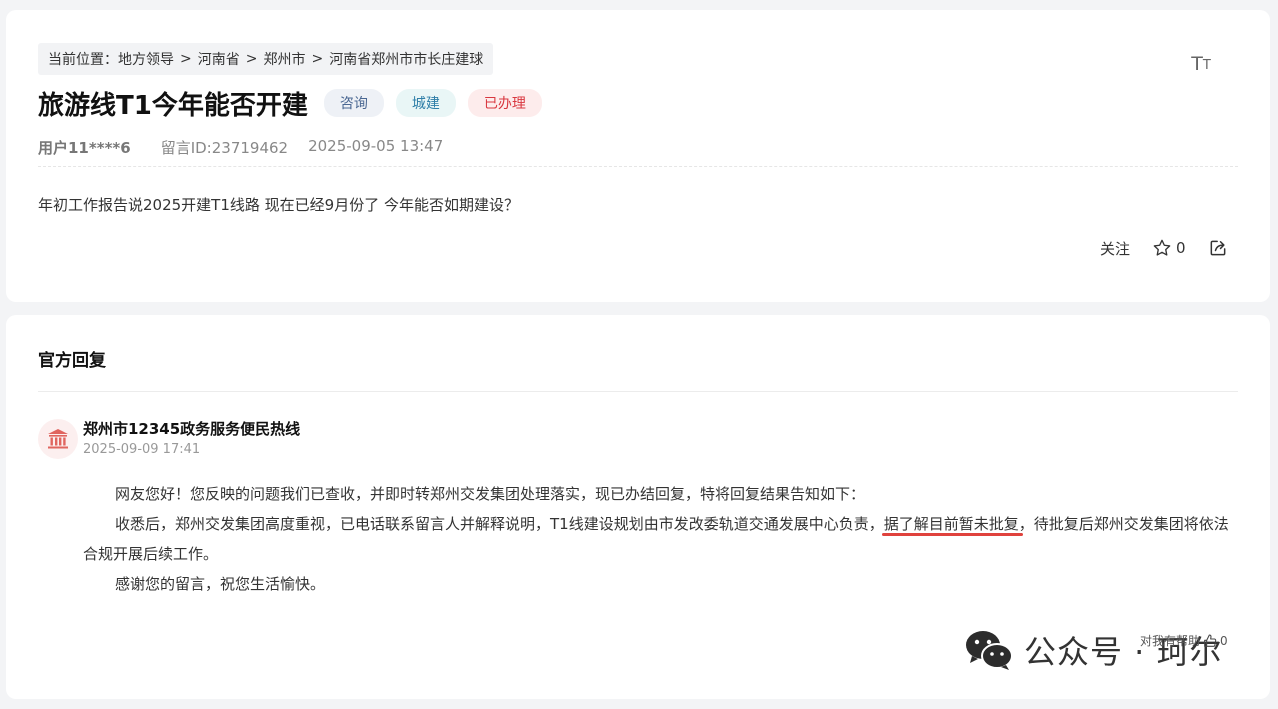  What do you see at coordinates (224, 148) in the screenshot?
I see `message-id: 留言ID:23719462` at bounding box center [224, 148].